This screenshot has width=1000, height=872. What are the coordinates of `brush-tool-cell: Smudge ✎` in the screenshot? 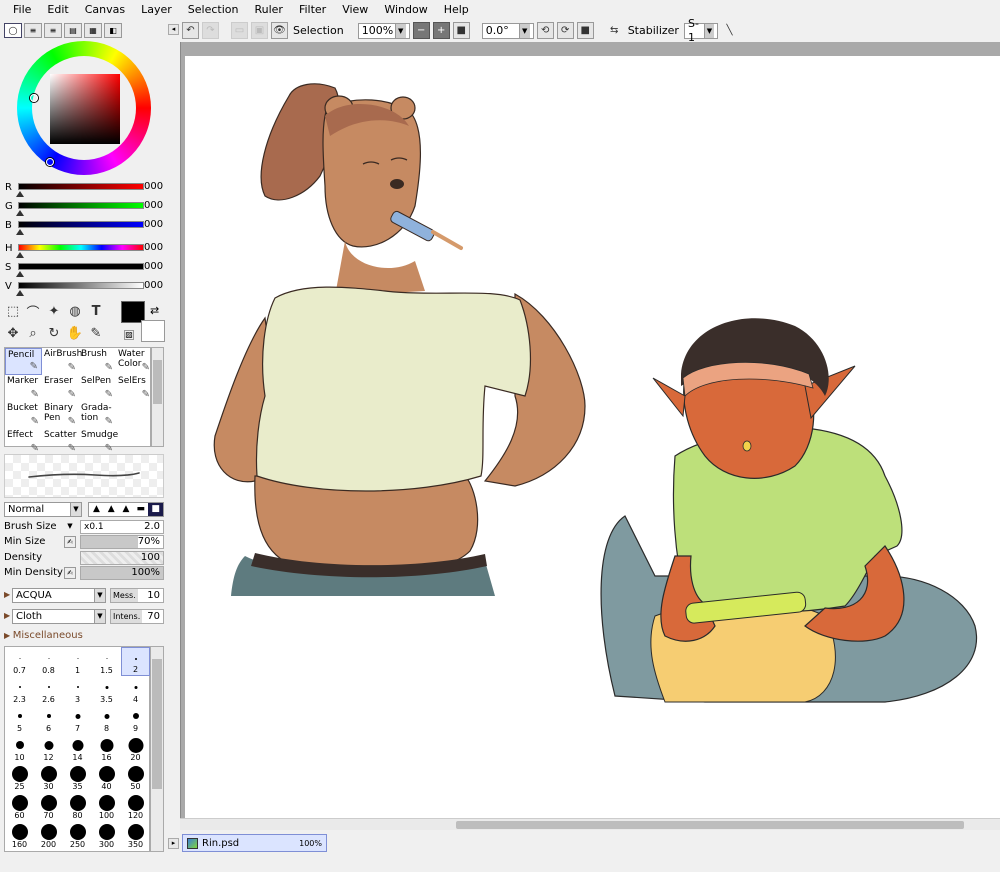 It's located at (98, 442).